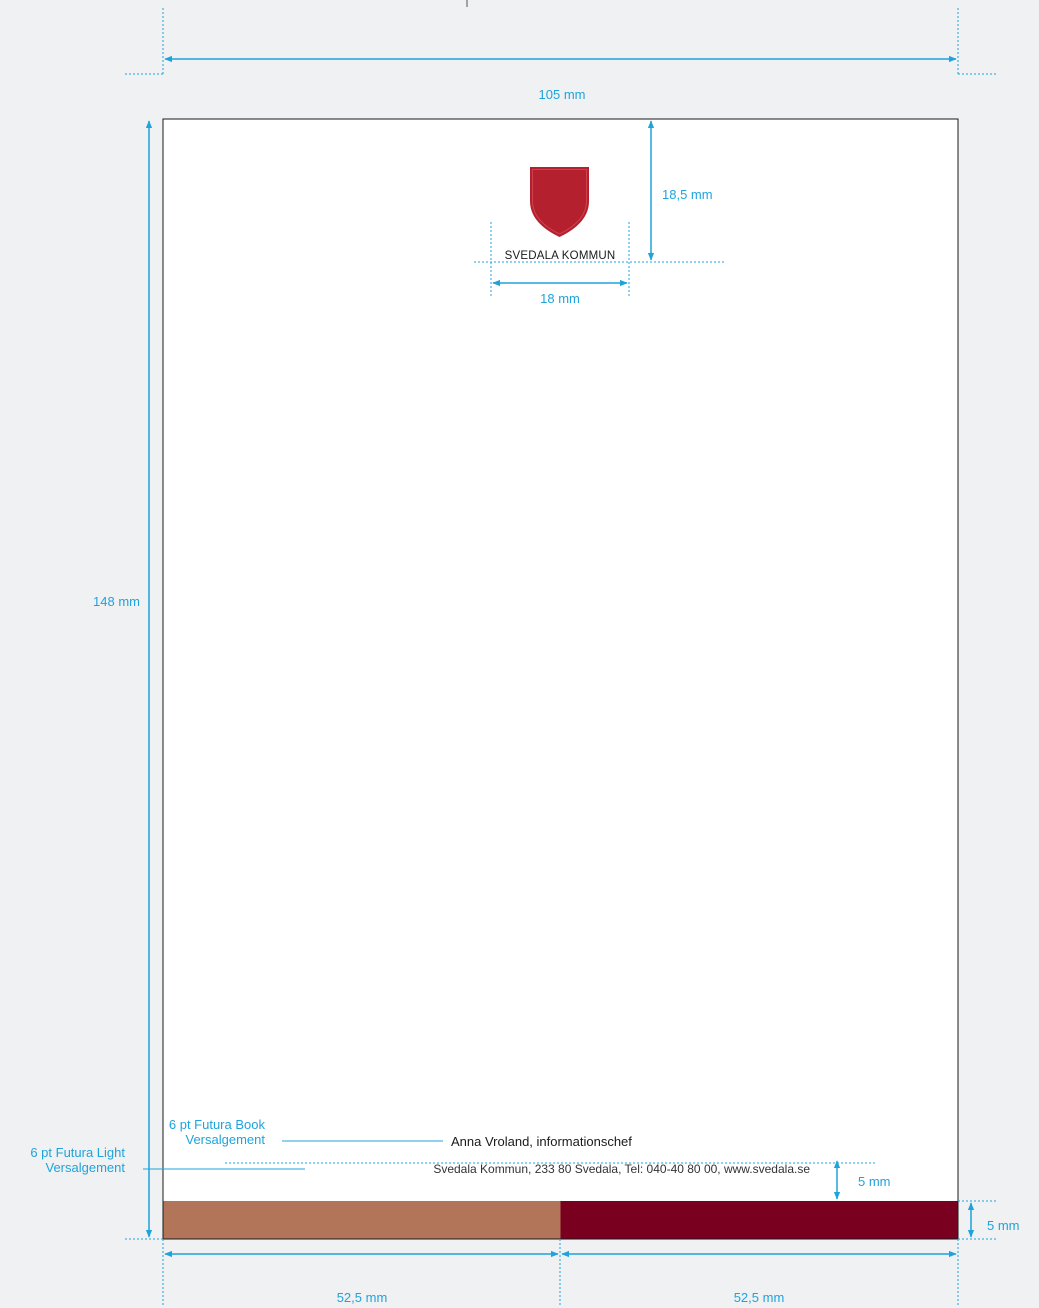 The height and width of the screenshot is (1308, 1039). I want to click on band-left-width-label: 52,5 mm, so click(362, 1297).